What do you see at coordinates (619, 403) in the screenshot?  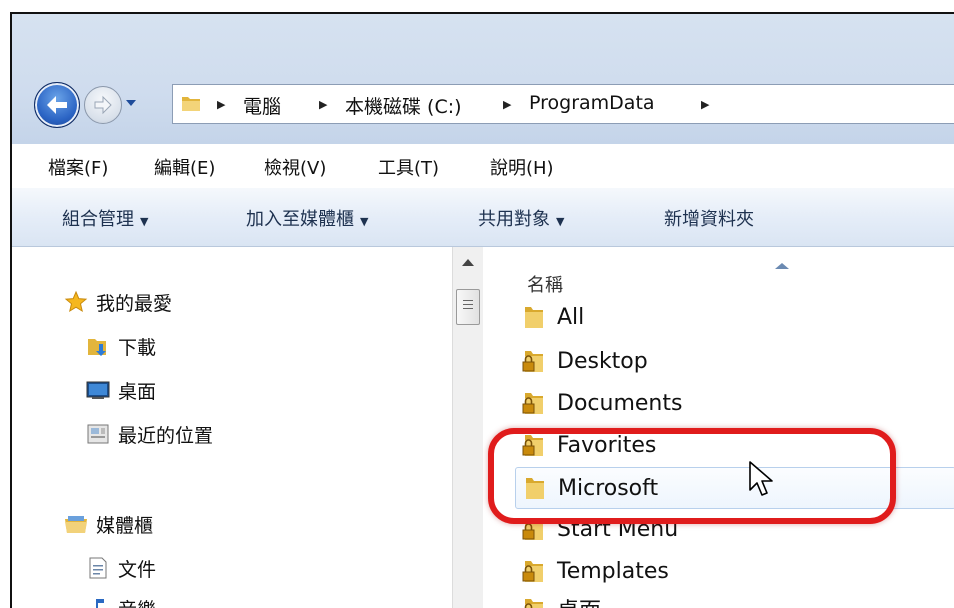 I see `file-name: Documents` at bounding box center [619, 403].